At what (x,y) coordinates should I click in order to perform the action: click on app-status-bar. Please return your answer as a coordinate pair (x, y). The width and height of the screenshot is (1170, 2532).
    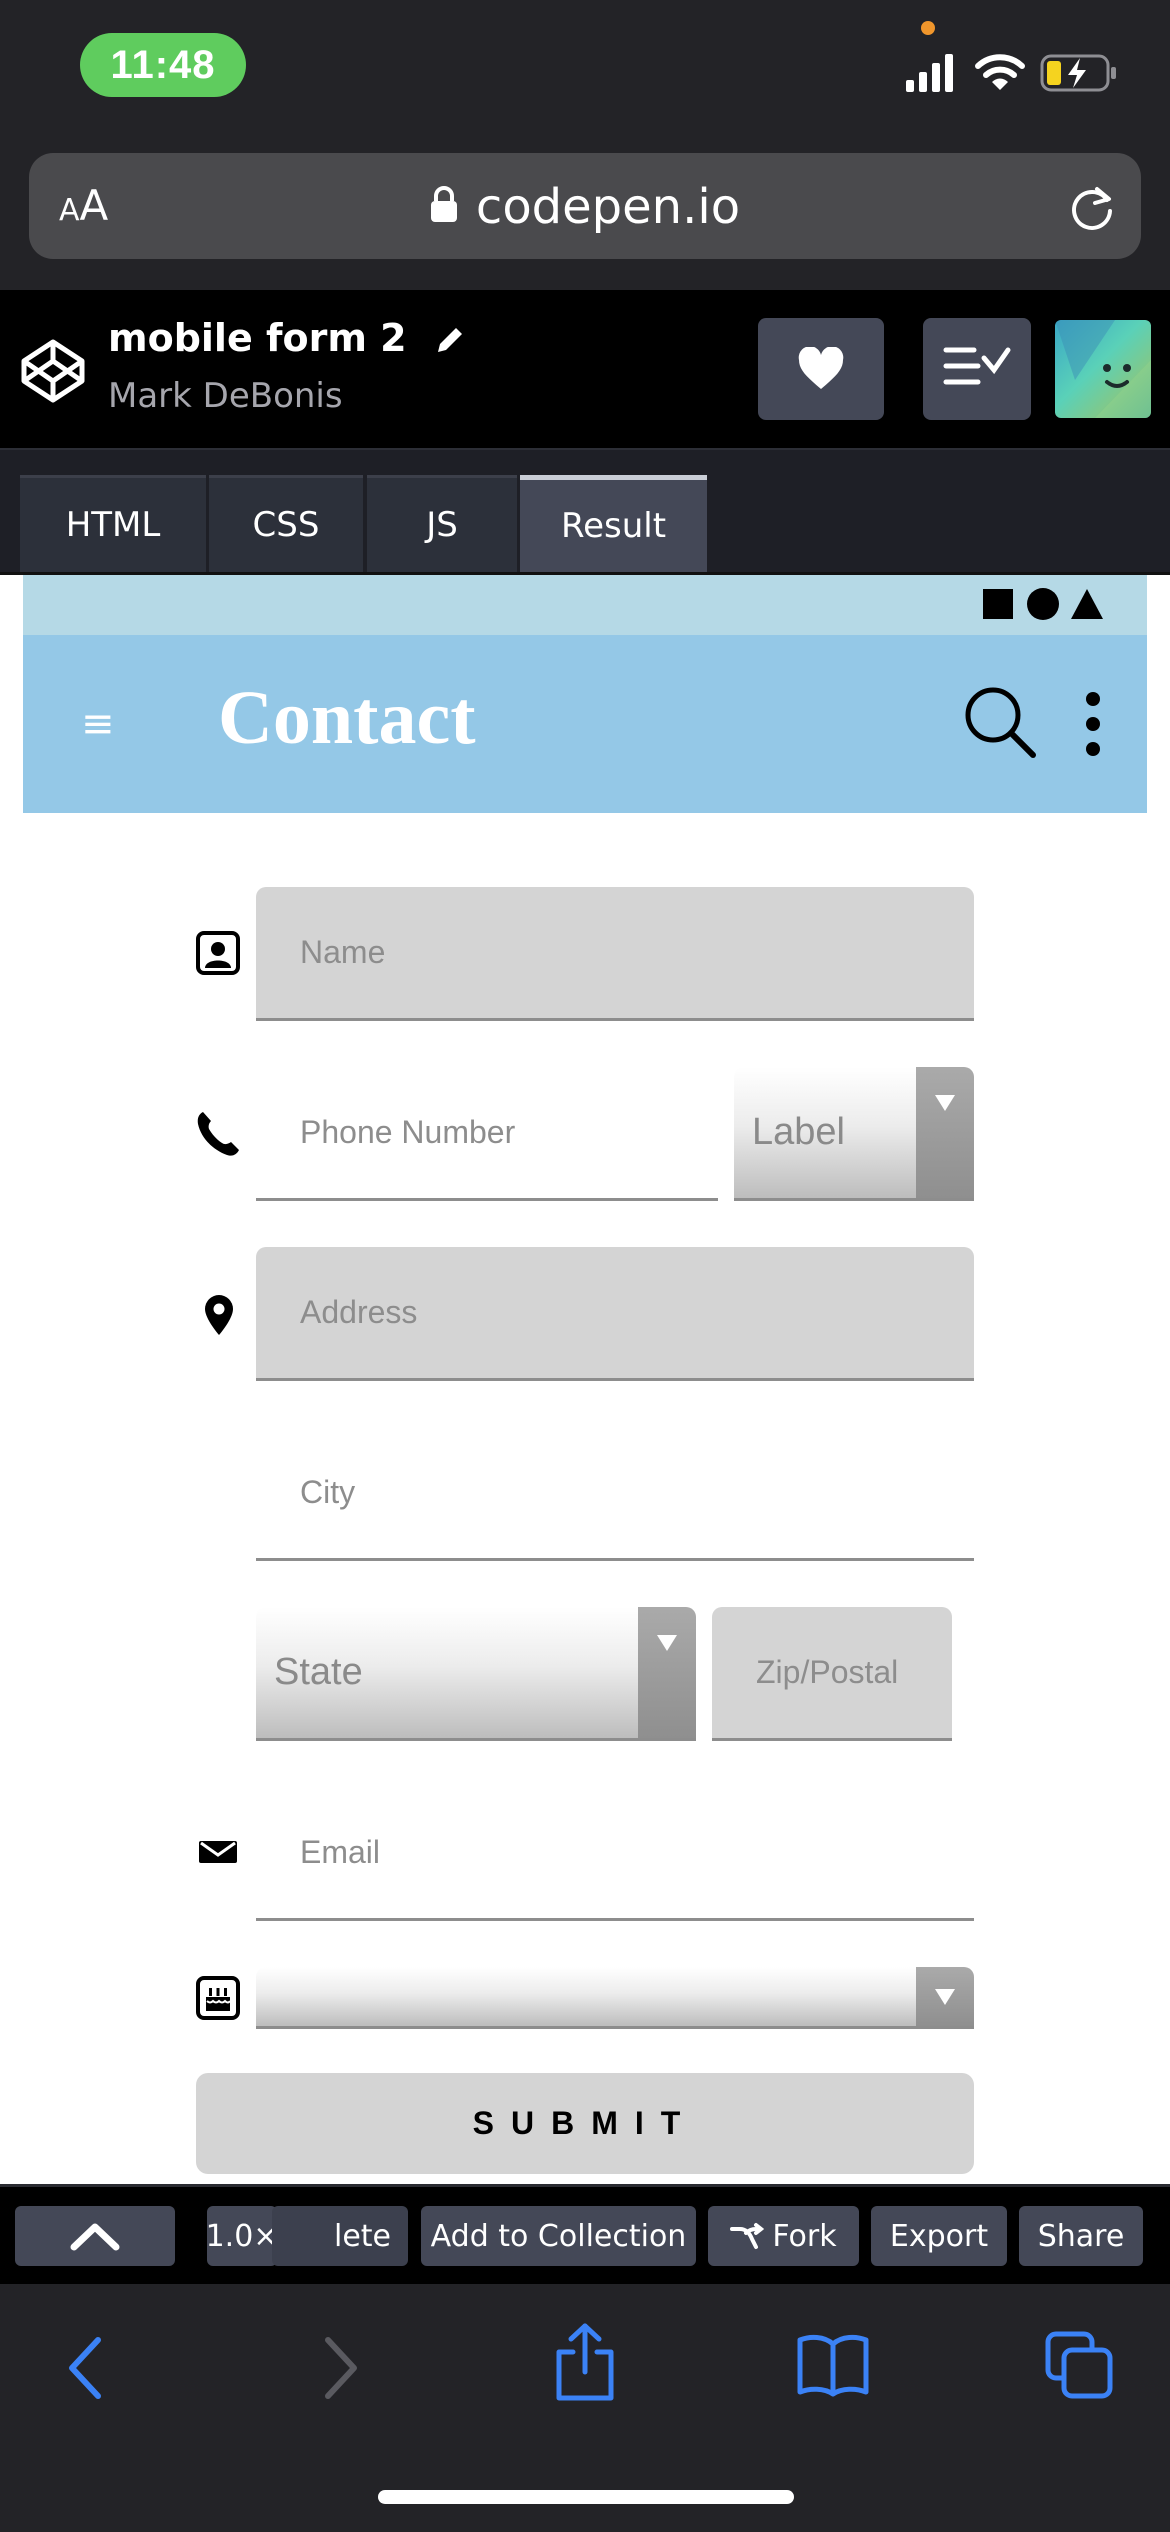
    Looking at the image, I should click on (585, 605).